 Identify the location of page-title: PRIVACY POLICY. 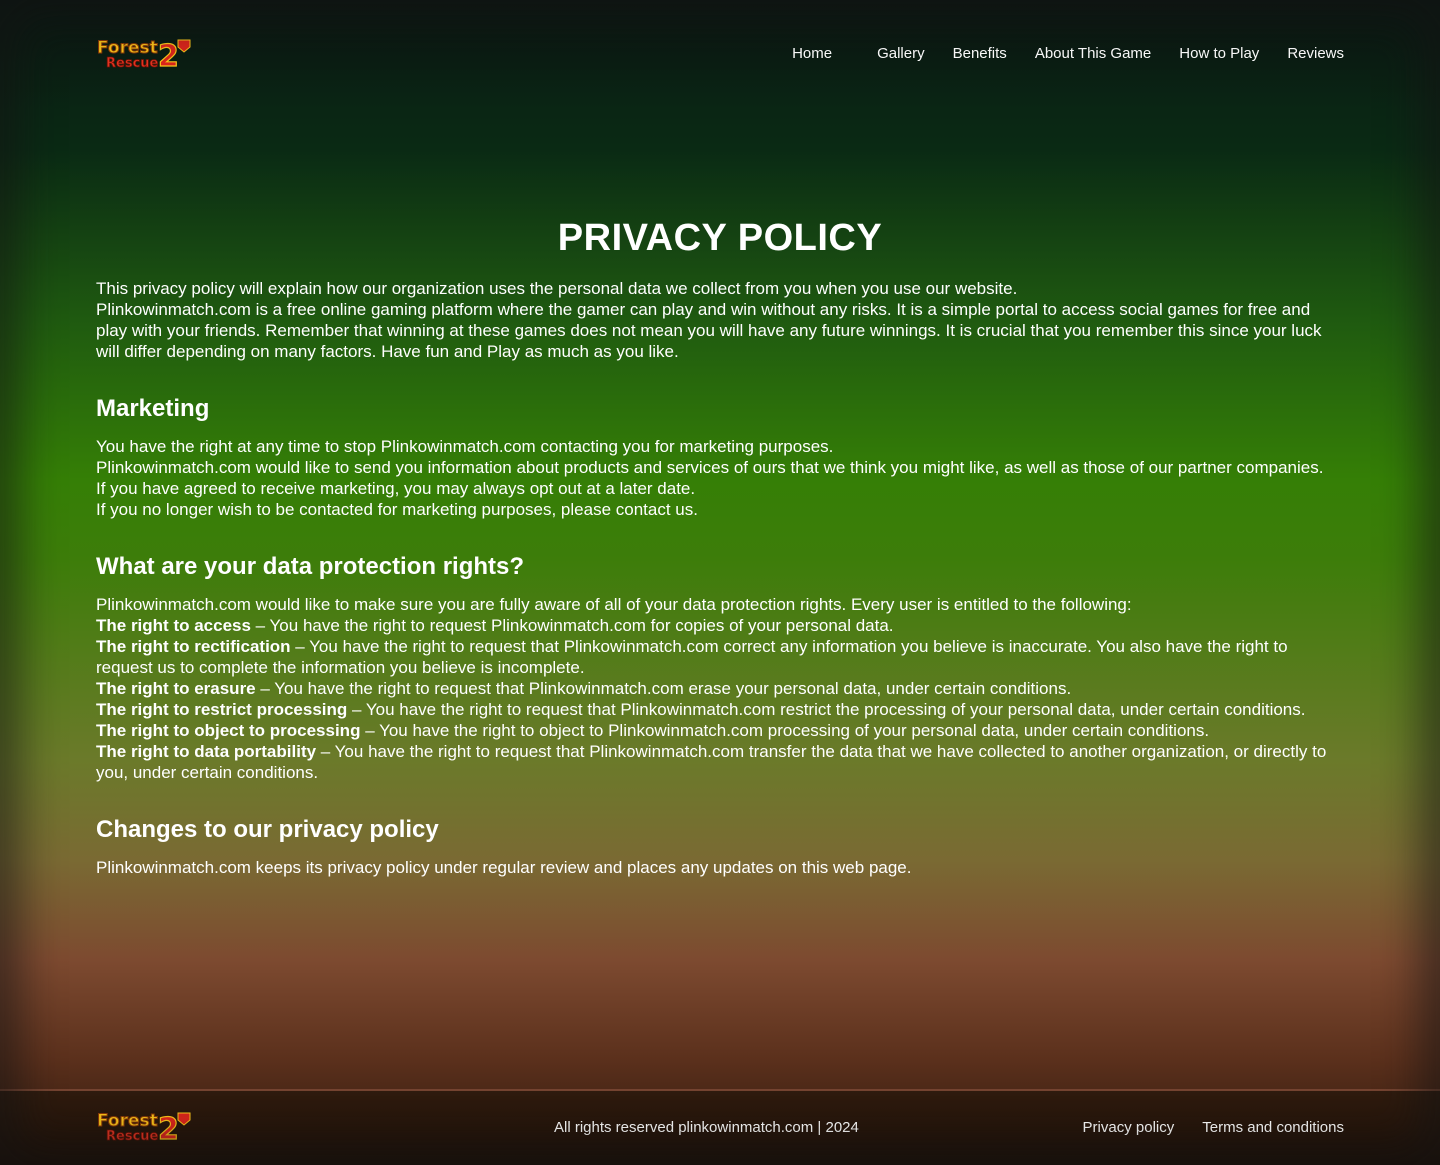
(720, 238).